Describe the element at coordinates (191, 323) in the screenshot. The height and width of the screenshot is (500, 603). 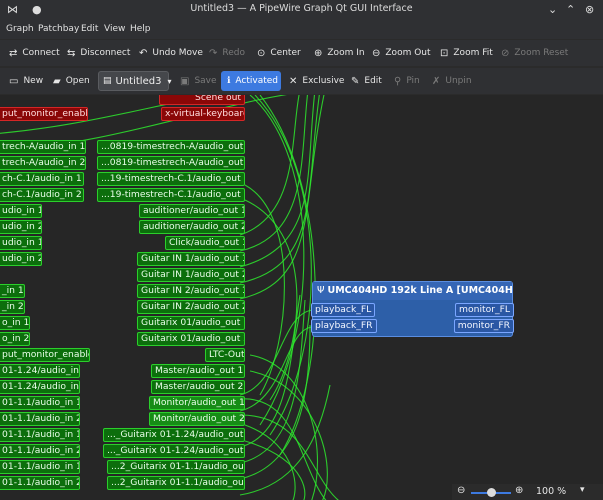
I see `right-port: Guitarix 01/audio_out 1` at that location.